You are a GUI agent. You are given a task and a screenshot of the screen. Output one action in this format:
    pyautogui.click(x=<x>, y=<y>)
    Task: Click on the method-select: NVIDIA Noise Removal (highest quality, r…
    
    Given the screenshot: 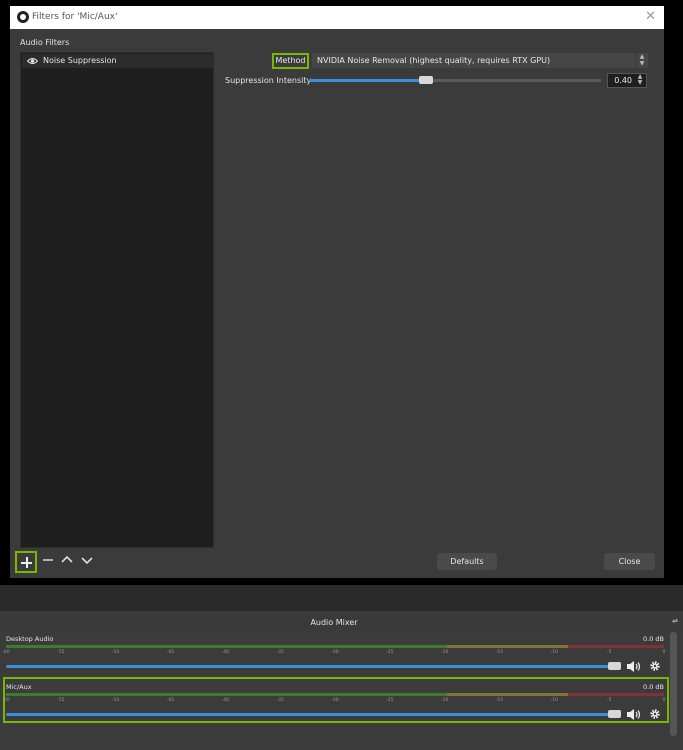 What is the action you would take?
    pyautogui.click(x=480, y=60)
    